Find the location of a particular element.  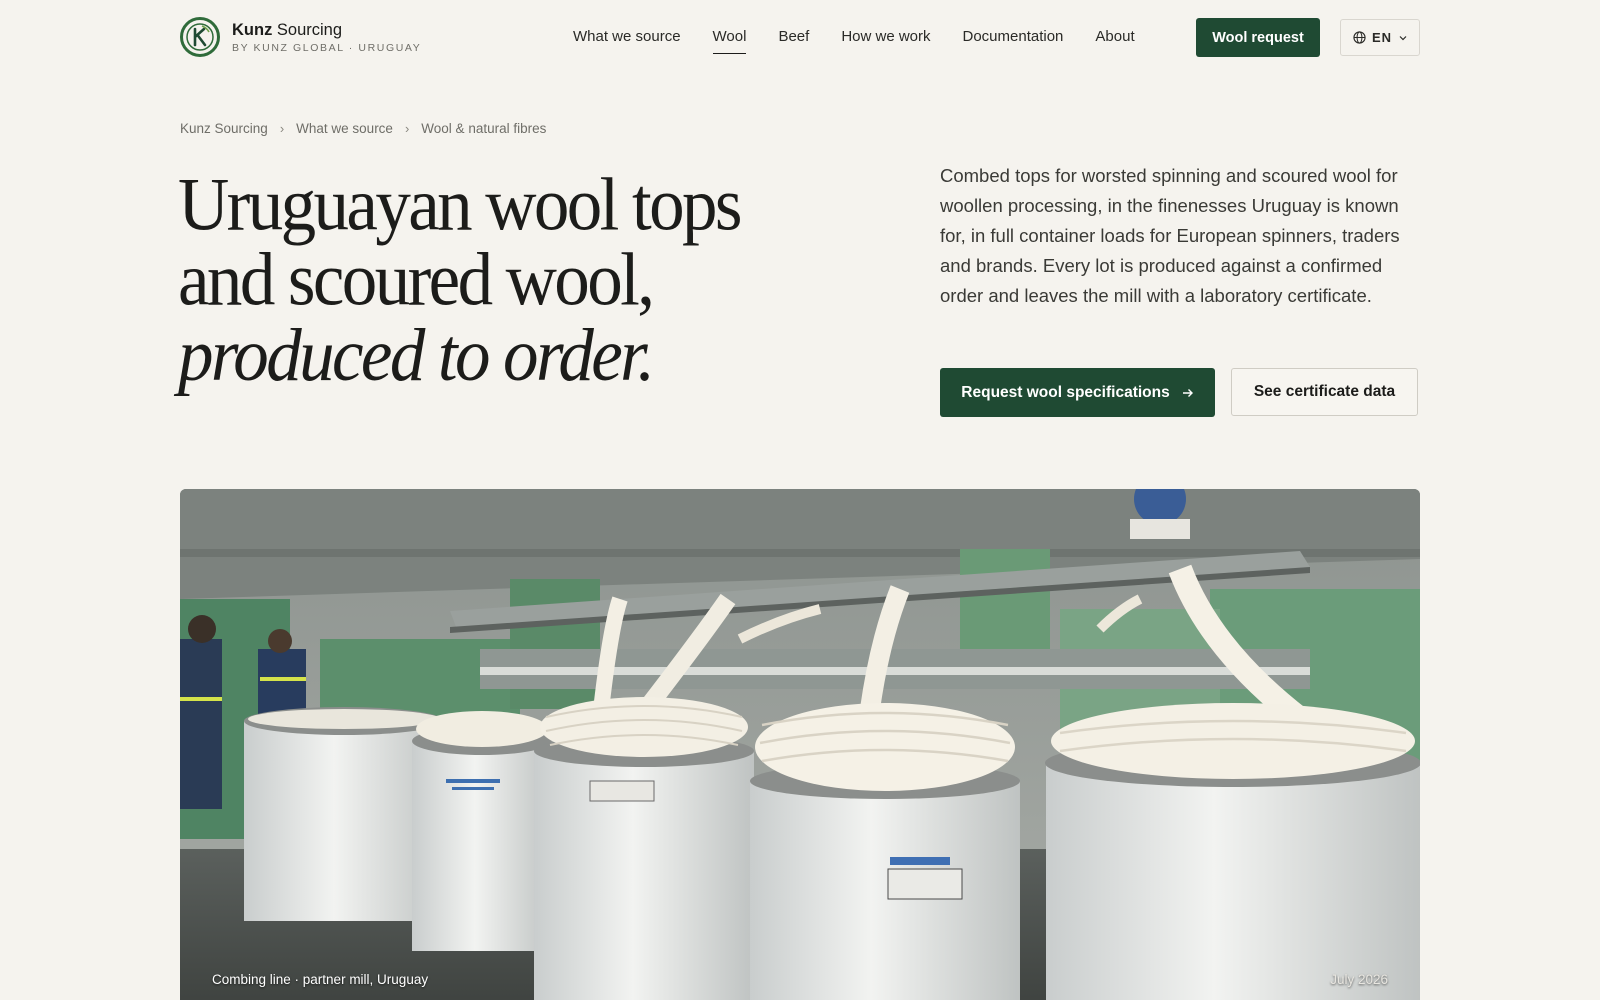

language-label: EN is located at coordinates (1382, 37).